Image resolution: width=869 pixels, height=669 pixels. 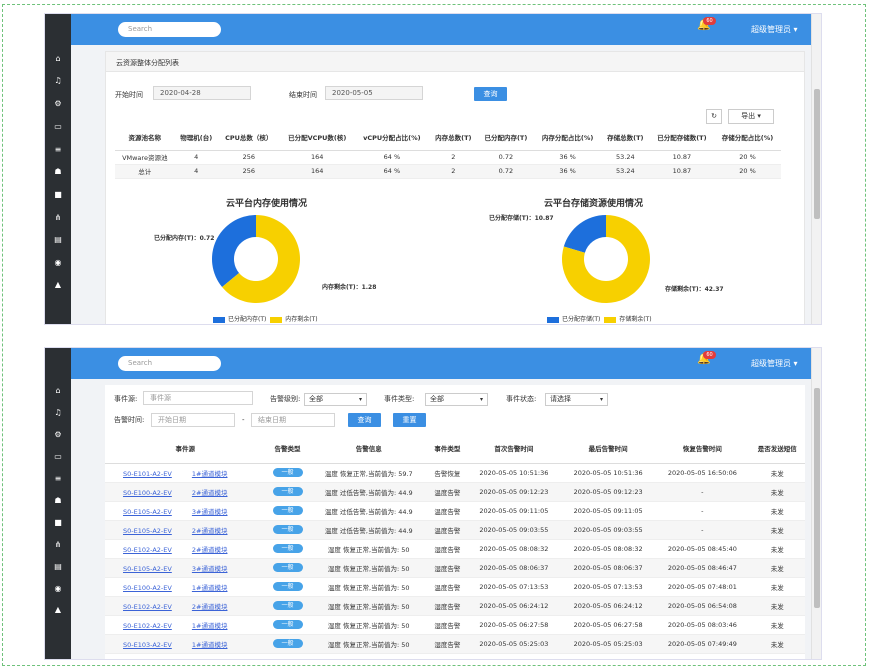 What do you see at coordinates (456, 399) in the screenshot?
I see `event-type-select: 全部 ▾` at bounding box center [456, 399].